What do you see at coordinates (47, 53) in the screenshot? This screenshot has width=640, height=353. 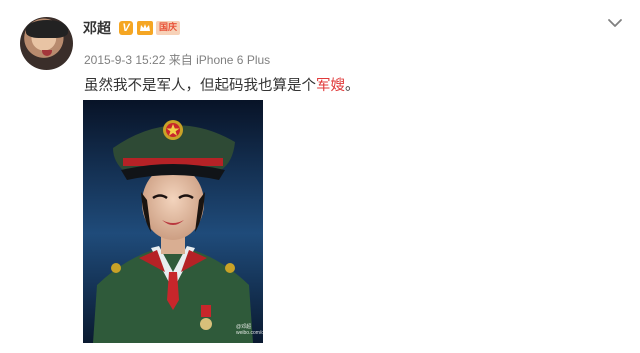 I see `avatar-mouth` at bounding box center [47, 53].